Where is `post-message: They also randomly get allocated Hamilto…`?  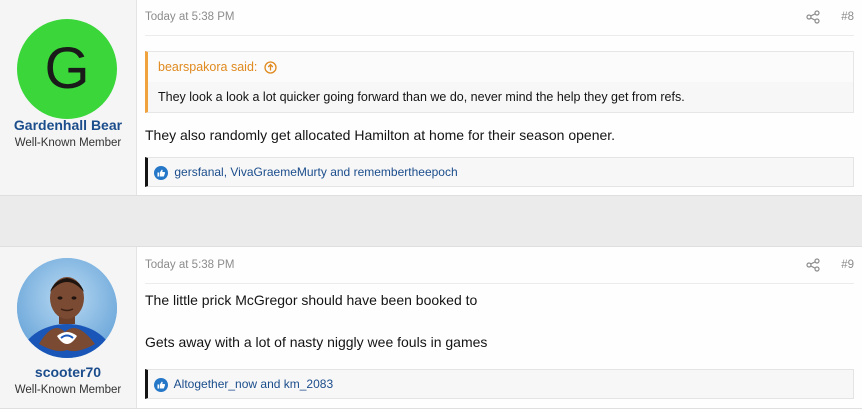
post-message: They also randomly get allocated Hamilto… is located at coordinates (380, 135).